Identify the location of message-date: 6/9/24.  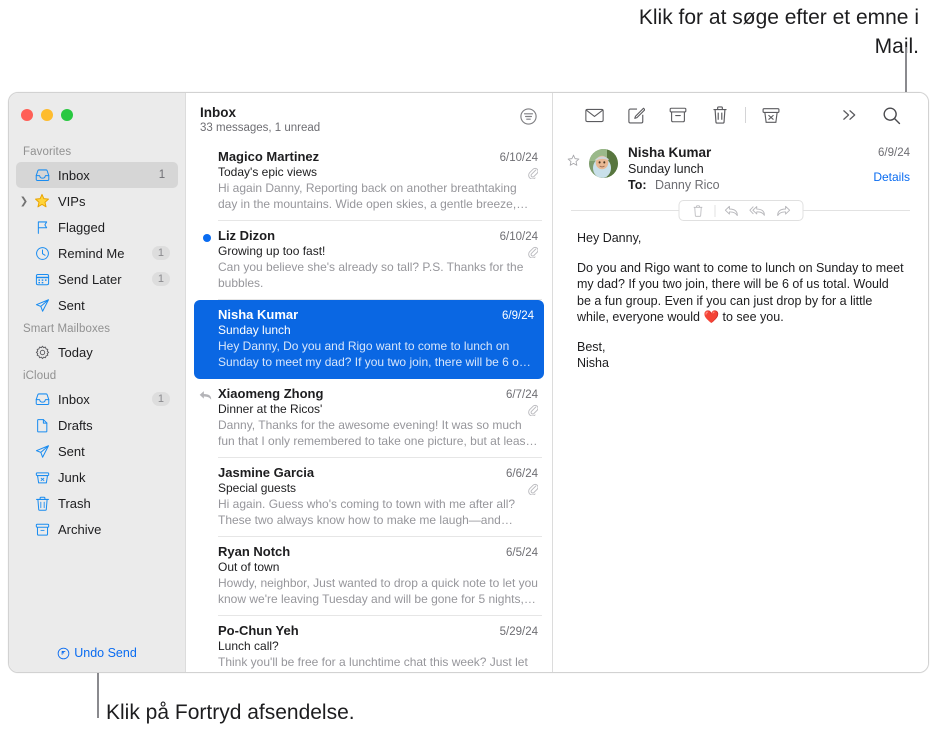
(894, 153).